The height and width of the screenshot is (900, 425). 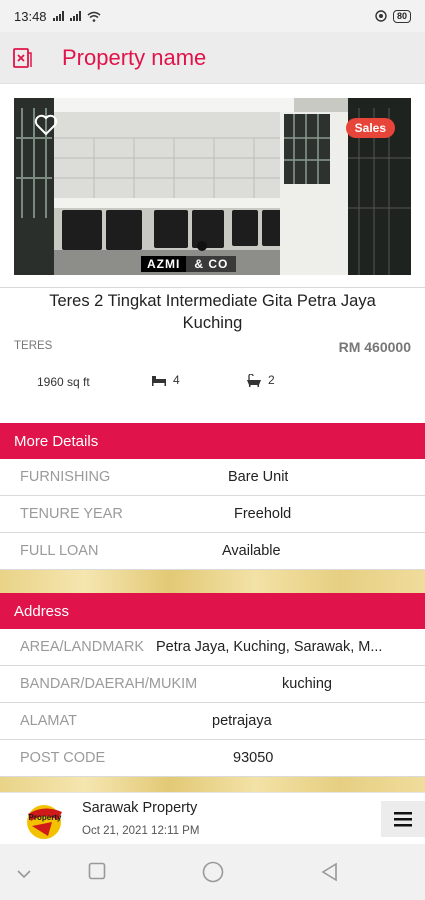 I want to click on alarm-icon, so click(x=381, y=16).